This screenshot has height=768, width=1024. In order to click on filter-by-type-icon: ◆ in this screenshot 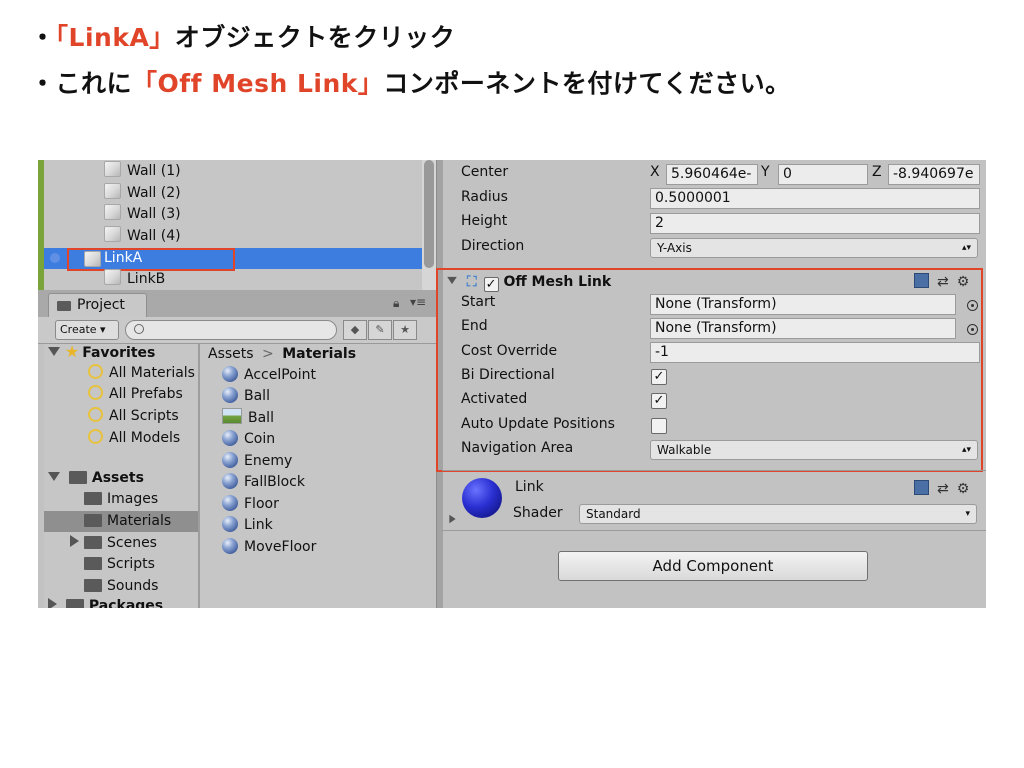, I will do `click(355, 330)`.